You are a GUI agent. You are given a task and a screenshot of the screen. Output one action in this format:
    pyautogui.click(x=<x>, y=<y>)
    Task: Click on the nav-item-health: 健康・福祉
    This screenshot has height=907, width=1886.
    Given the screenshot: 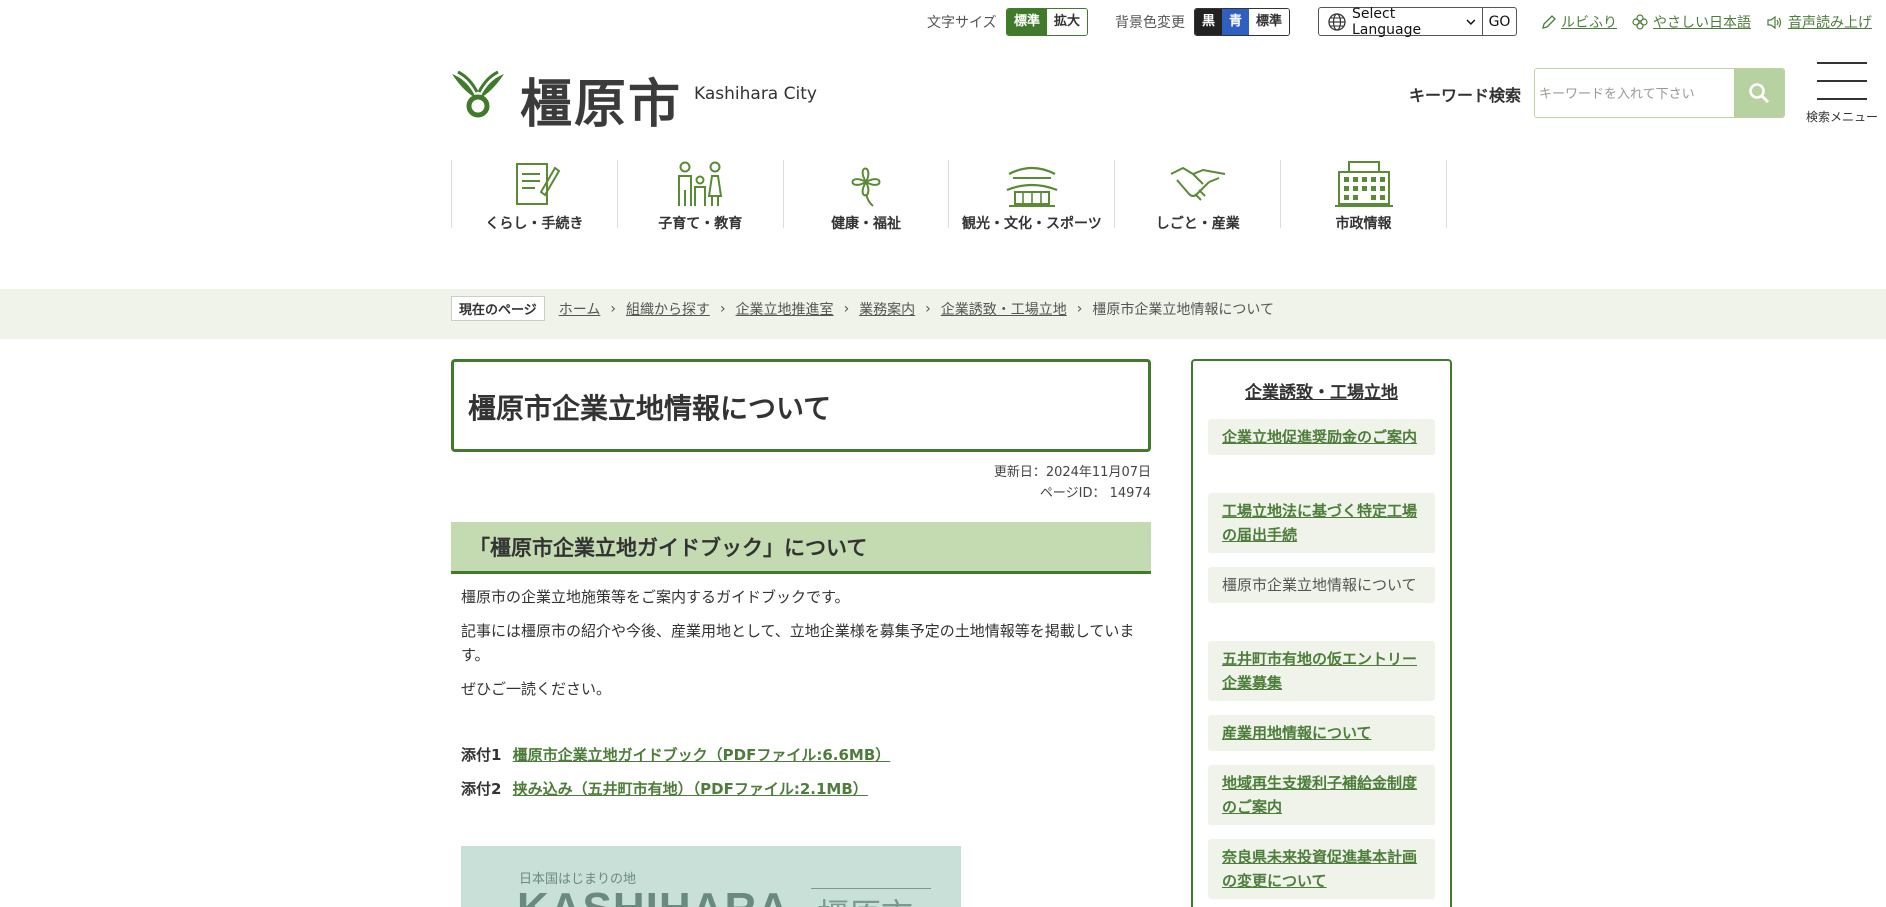 What is the action you would take?
    pyautogui.click(x=865, y=196)
    